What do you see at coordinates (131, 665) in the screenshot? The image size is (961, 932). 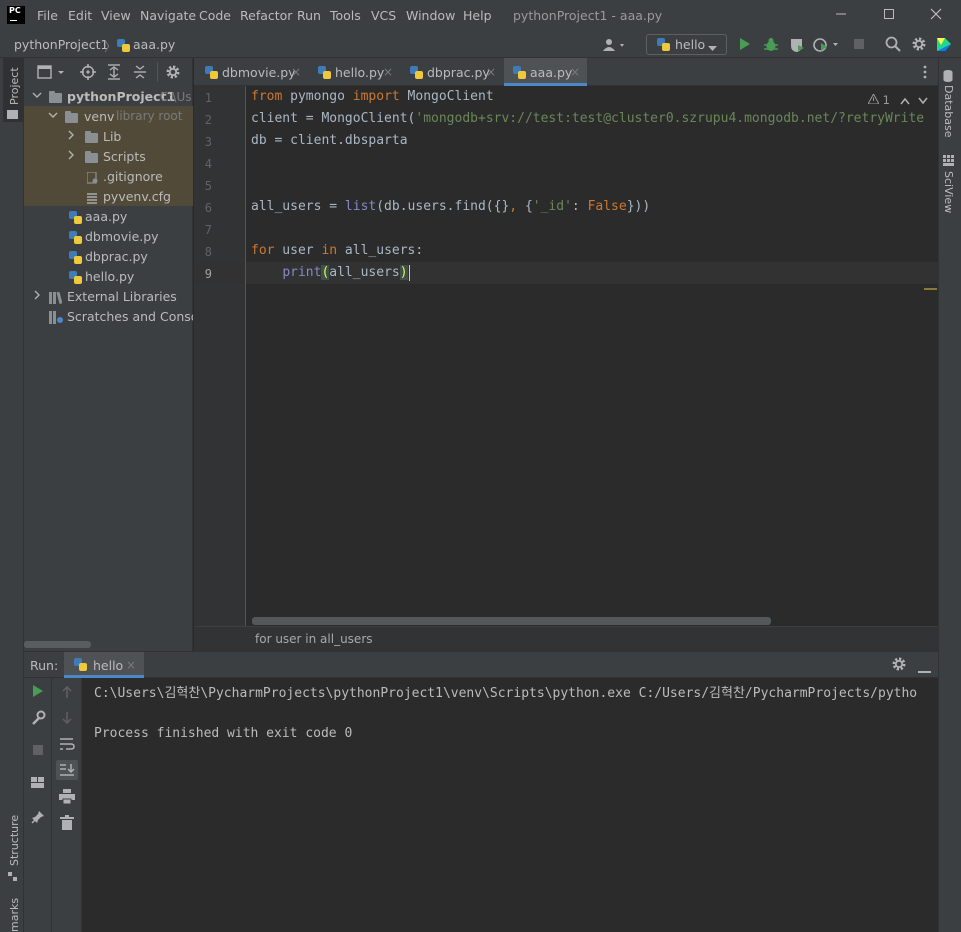 I see `run-tab-close-icon: ×` at bounding box center [131, 665].